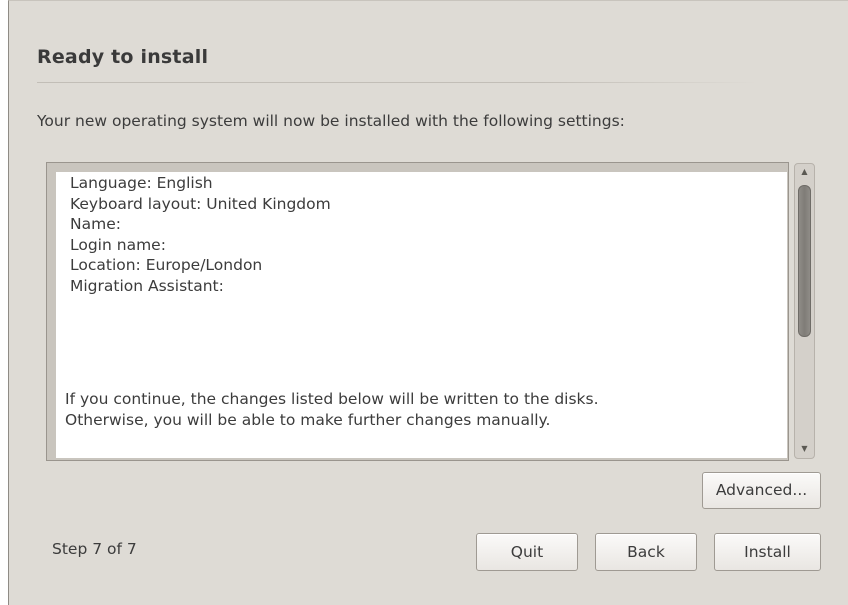 Image resolution: width=848 pixels, height=605 pixels. I want to click on scrollbar-thumb, so click(804, 261).